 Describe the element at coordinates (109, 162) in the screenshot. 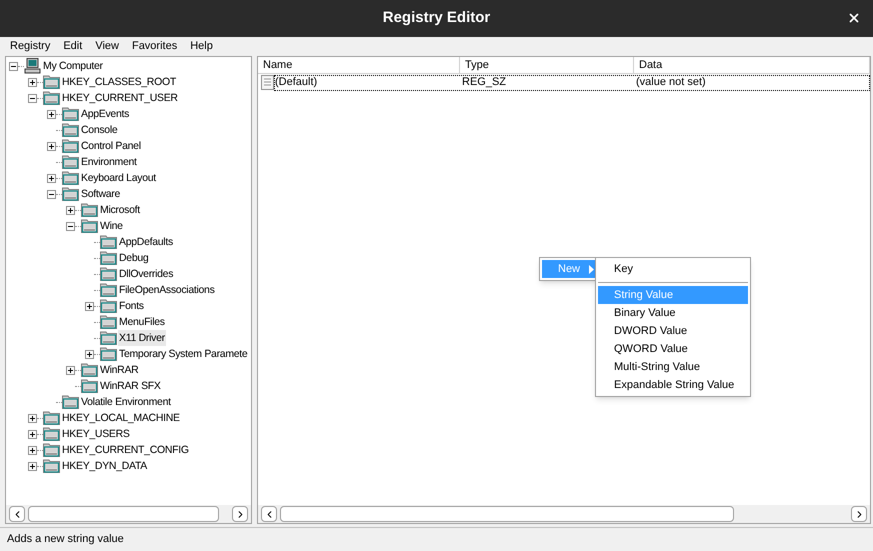

I see `tree-item: Environment` at that location.